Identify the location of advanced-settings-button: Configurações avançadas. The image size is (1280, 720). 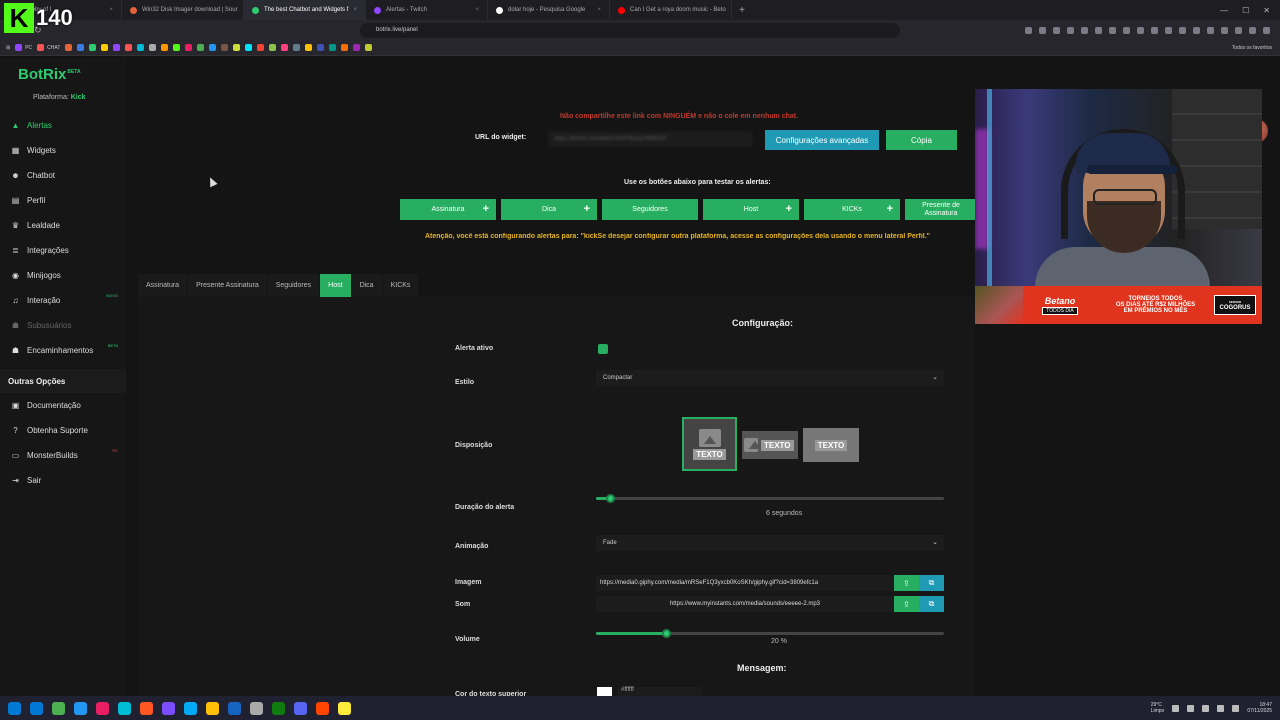
(822, 140).